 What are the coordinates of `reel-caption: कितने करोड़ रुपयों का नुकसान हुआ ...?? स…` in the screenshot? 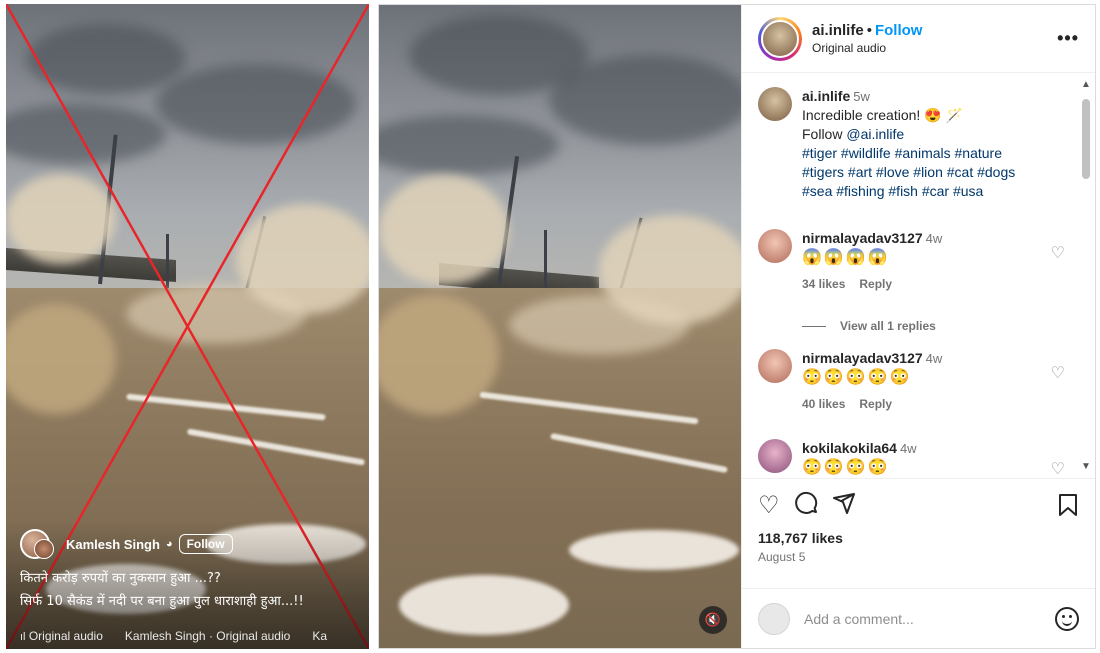 It's located at (162, 590).